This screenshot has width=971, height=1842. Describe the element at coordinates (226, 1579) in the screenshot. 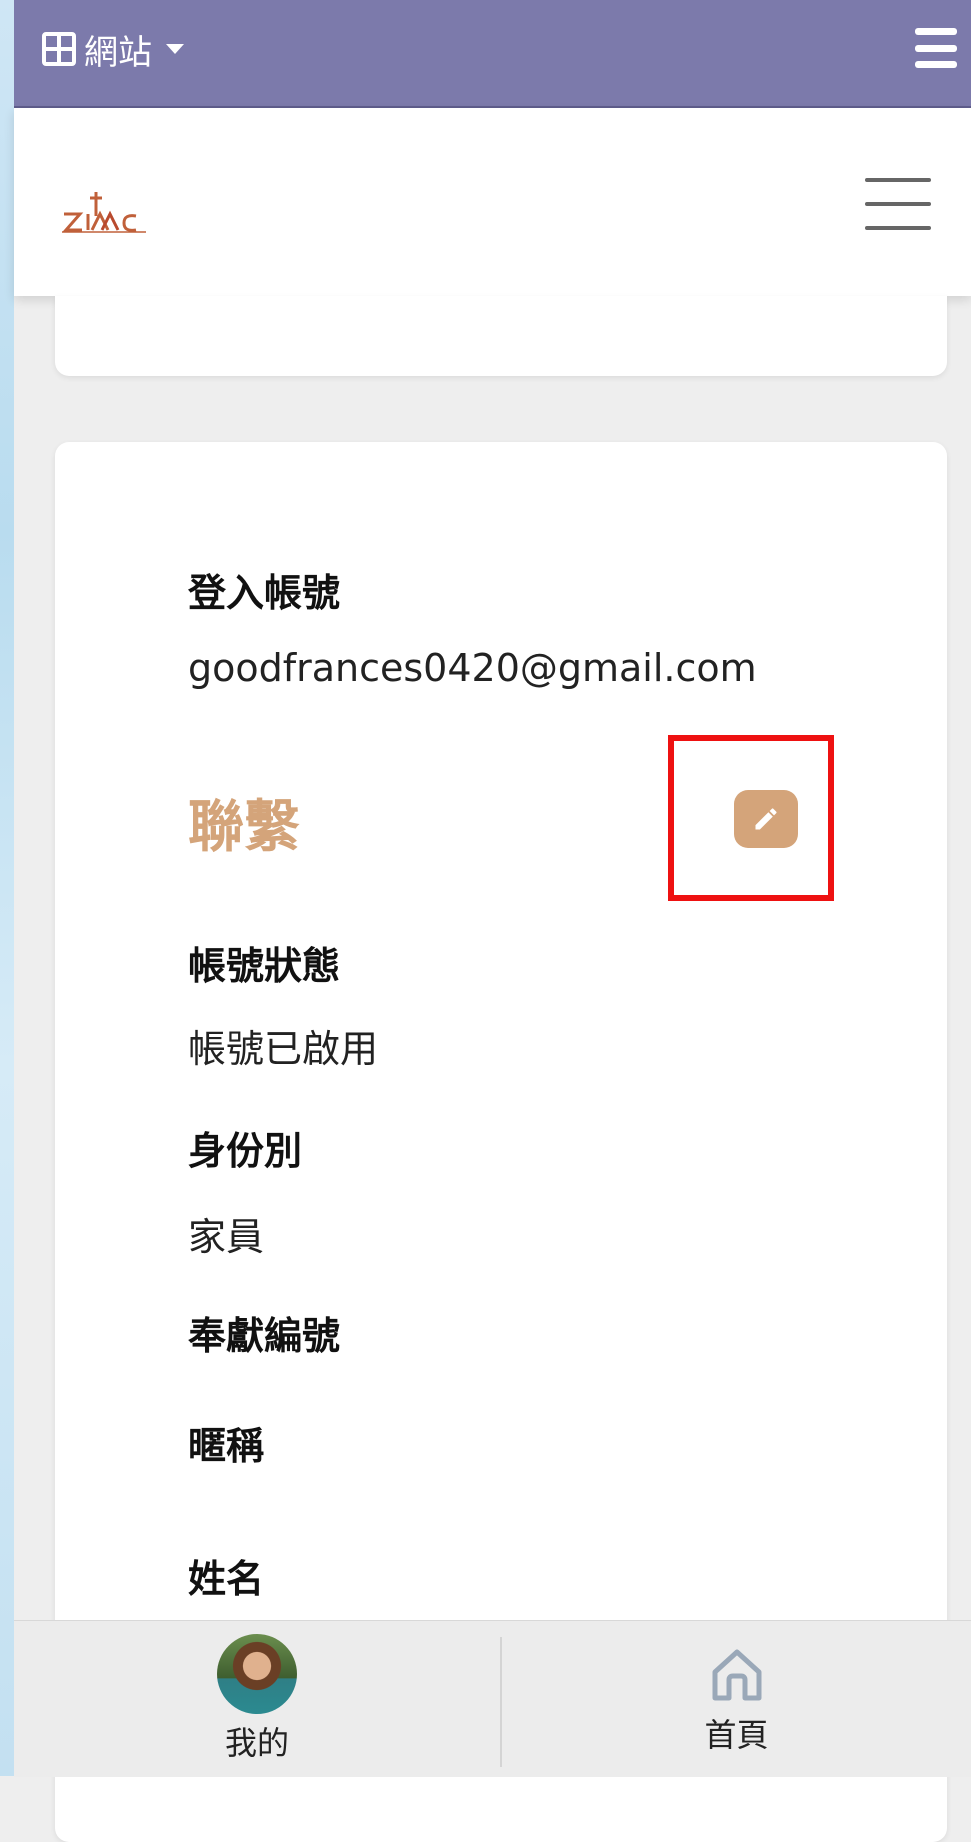

I see `name-label: 姓名` at that location.